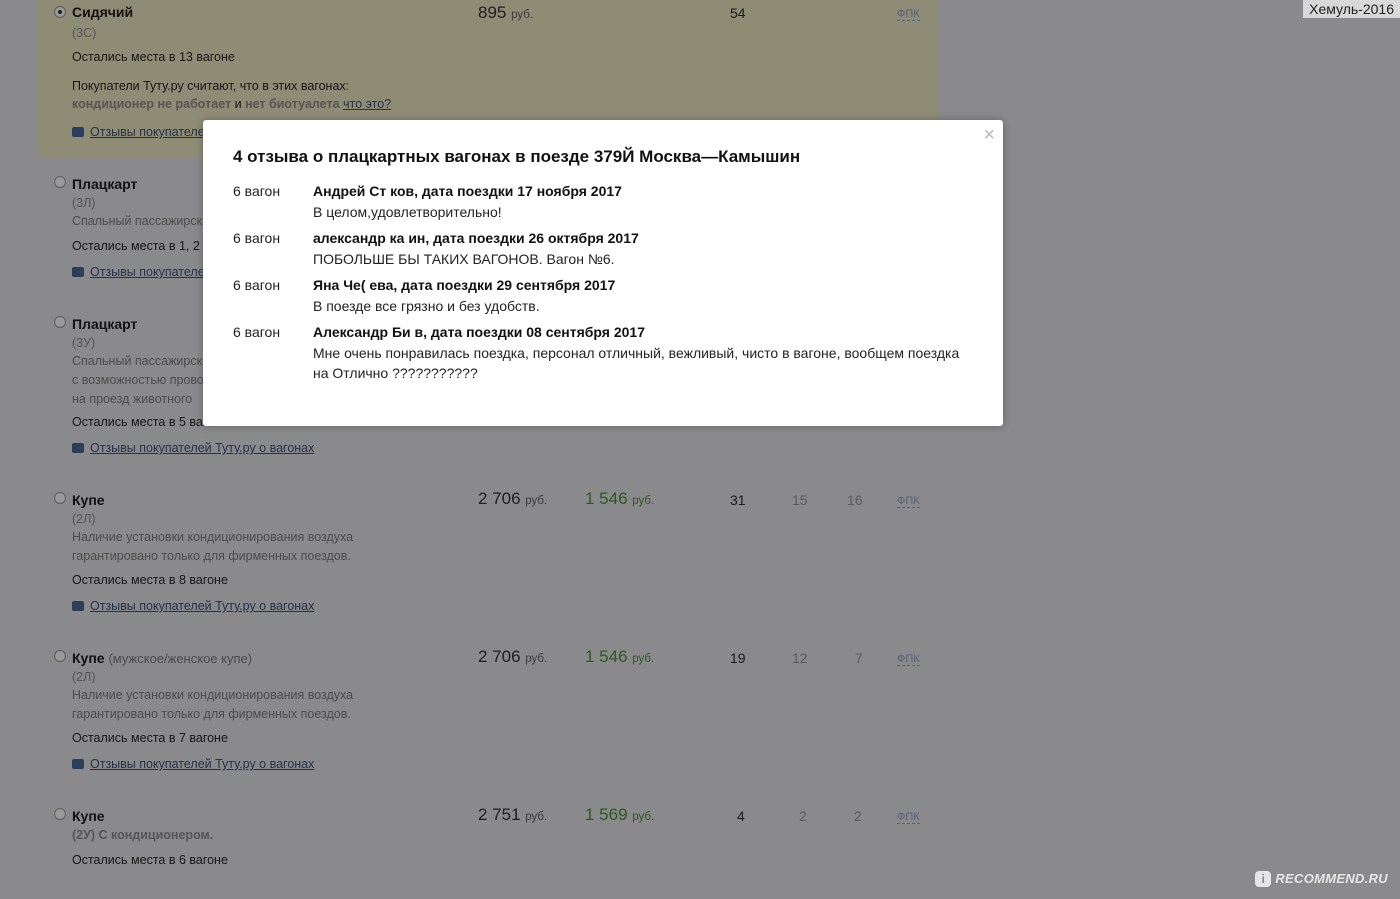  Describe the element at coordinates (492, 12) in the screenshot. I see `price-value: 895` at that location.